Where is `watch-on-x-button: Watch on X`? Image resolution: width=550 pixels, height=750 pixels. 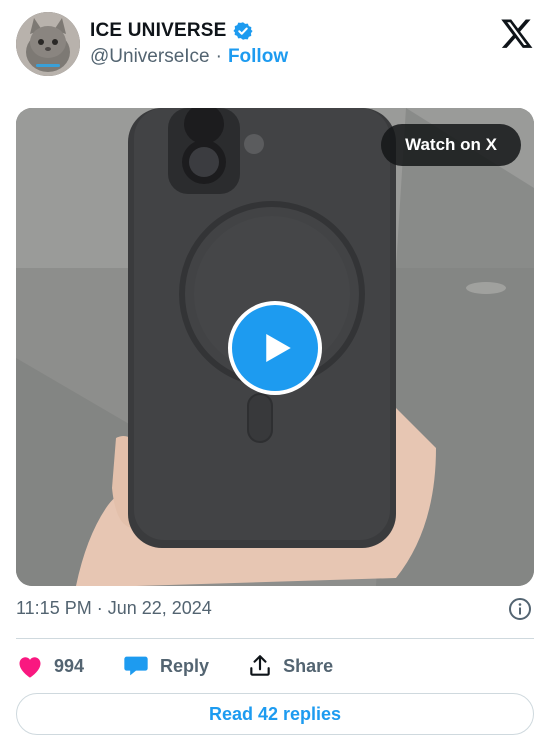 watch-on-x-button: Watch on X is located at coordinates (451, 145).